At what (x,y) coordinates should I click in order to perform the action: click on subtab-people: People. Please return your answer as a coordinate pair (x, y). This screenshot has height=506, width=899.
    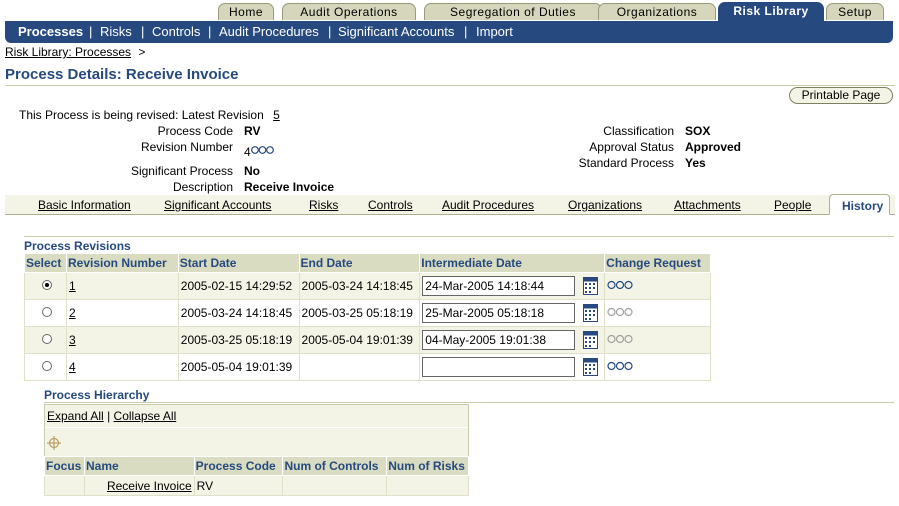
    Looking at the image, I should click on (792, 205).